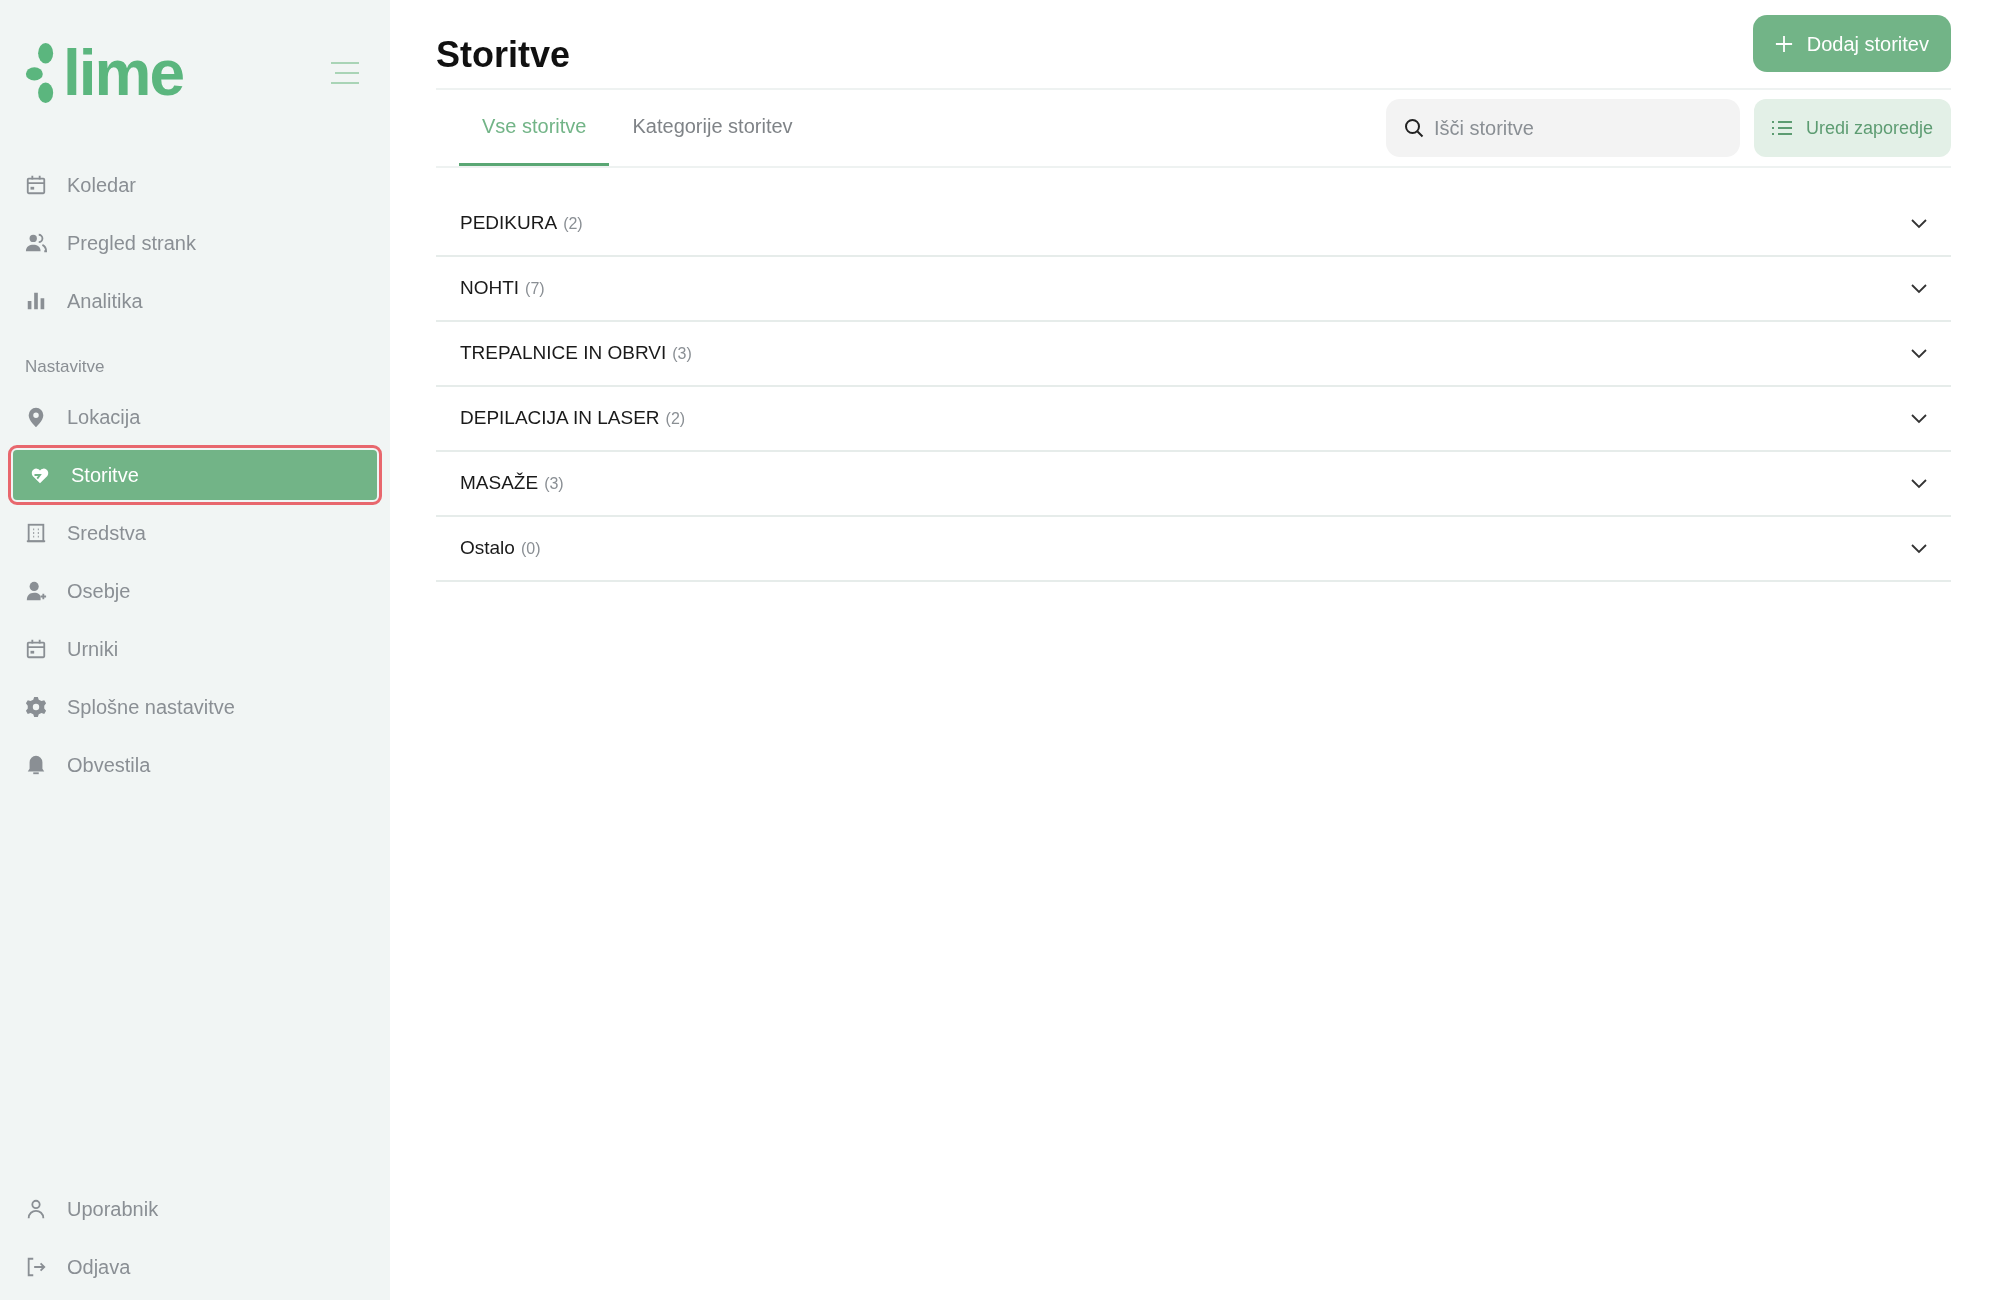 This screenshot has height=1300, width=2000. I want to click on category-row: TREPALNICE IN OBRVI (3), so click(1193, 355).